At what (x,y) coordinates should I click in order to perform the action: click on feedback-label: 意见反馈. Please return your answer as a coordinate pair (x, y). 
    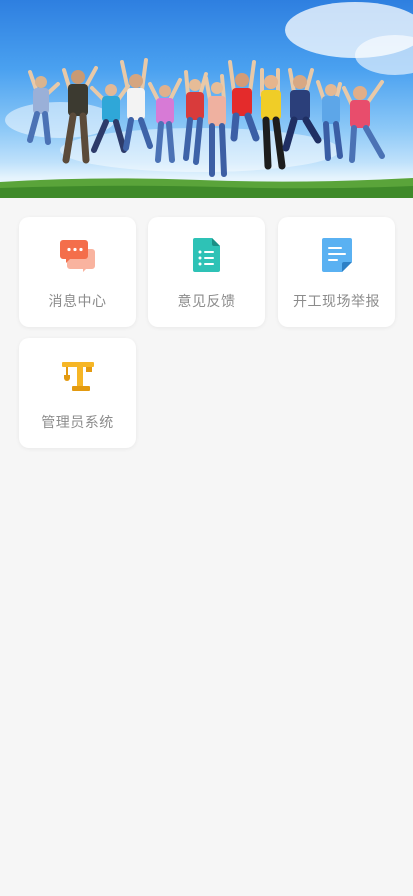
    Looking at the image, I should click on (206, 302).